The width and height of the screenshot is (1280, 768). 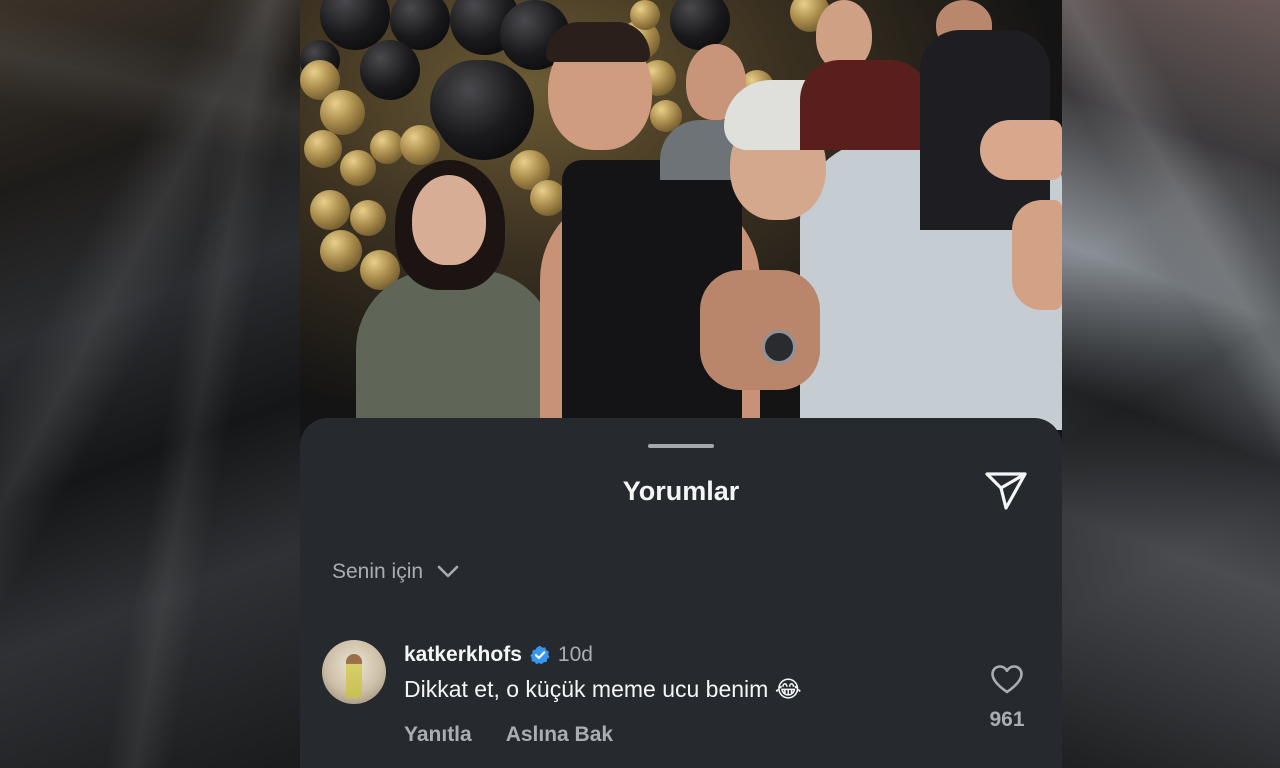 I want to click on send-icon, so click(x=1006, y=490).